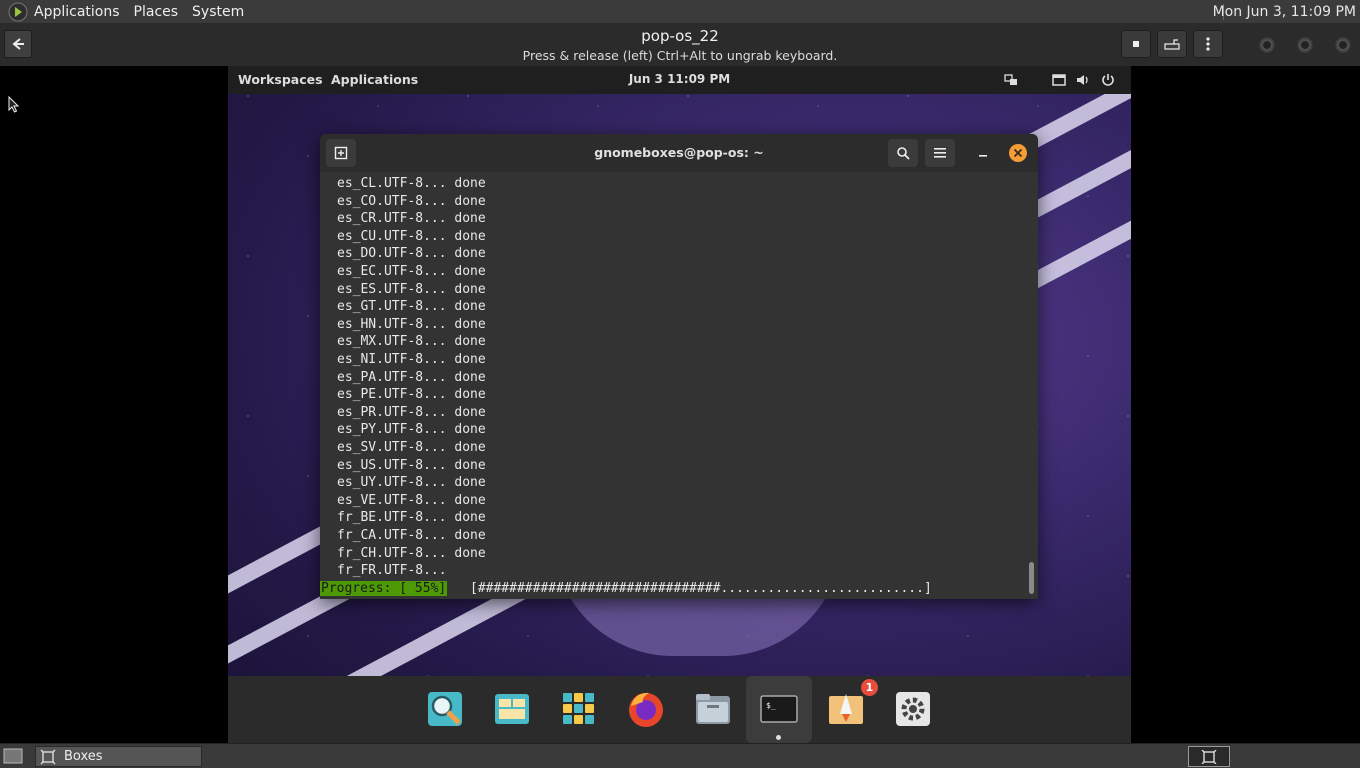 The height and width of the screenshot is (768, 1360). What do you see at coordinates (646, 709) in the screenshot?
I see `firefox-icon` at bounding box center [646, 709].